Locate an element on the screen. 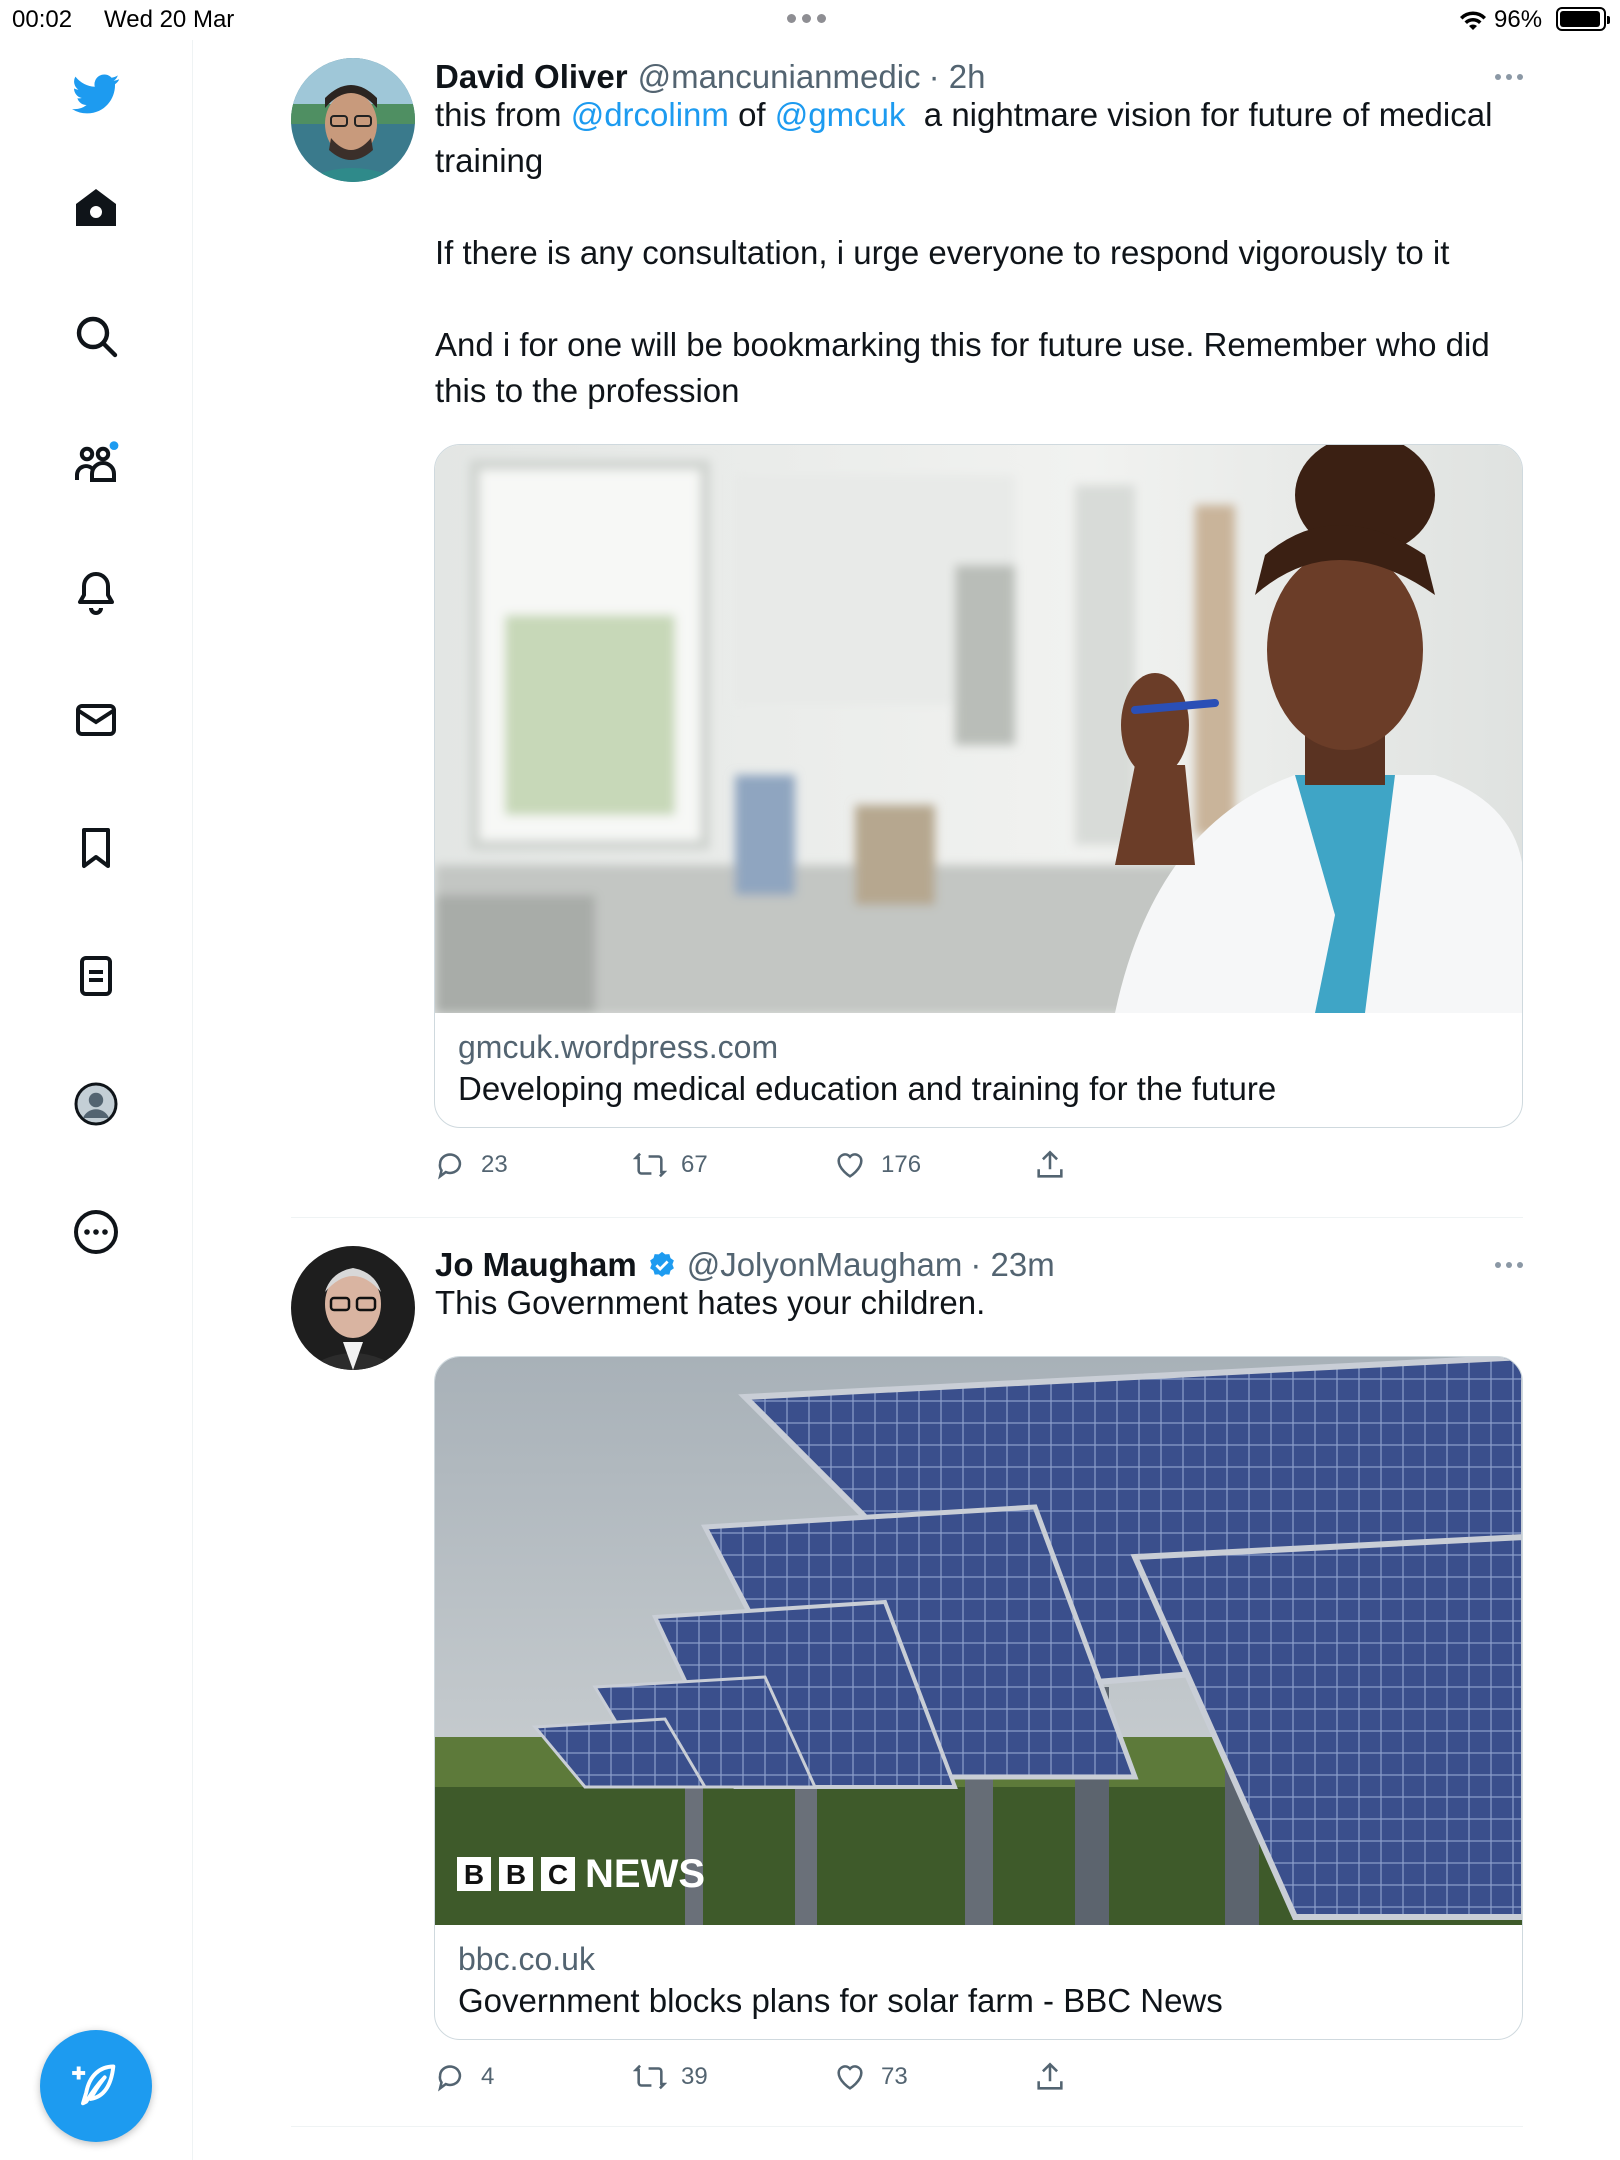  search-icon is located at coordinates (96, 336).